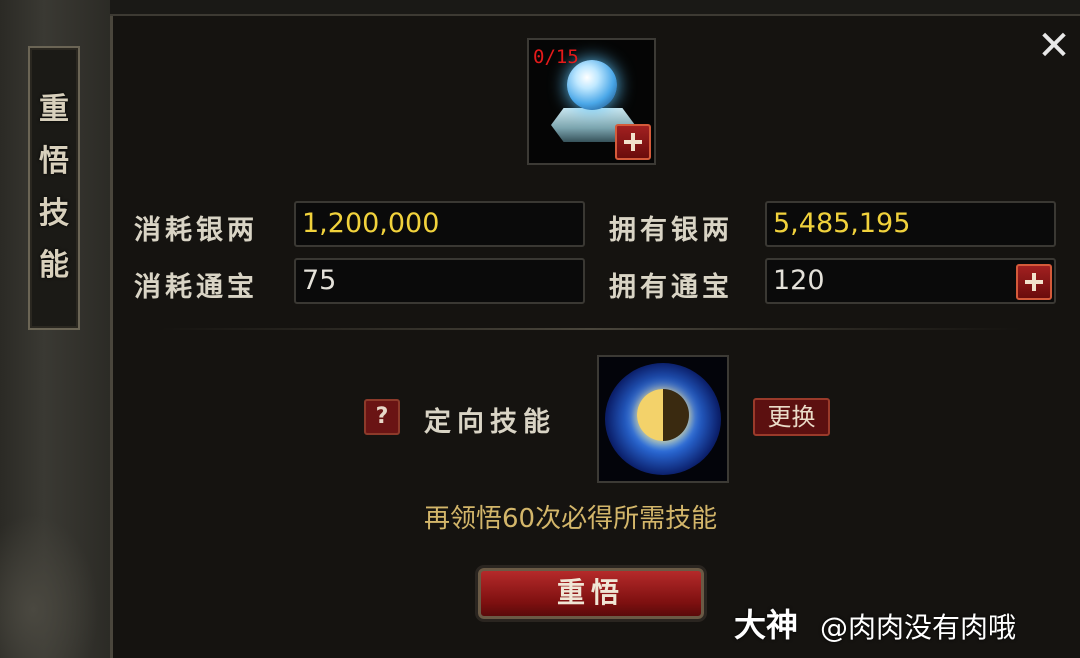  Describe the element at coordinates (319, 280) in the screenshot. I see `treasure-cost-value: 75` at that location.